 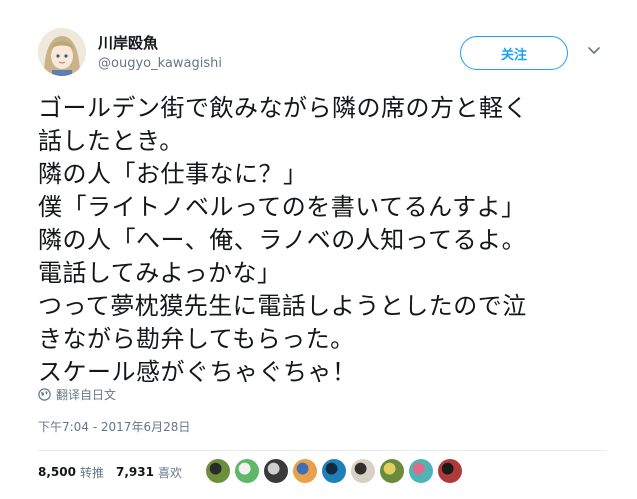 I want to click on tweet-stats: 8,500 转推 7,931 喜欢, so click(x=116, y=472).